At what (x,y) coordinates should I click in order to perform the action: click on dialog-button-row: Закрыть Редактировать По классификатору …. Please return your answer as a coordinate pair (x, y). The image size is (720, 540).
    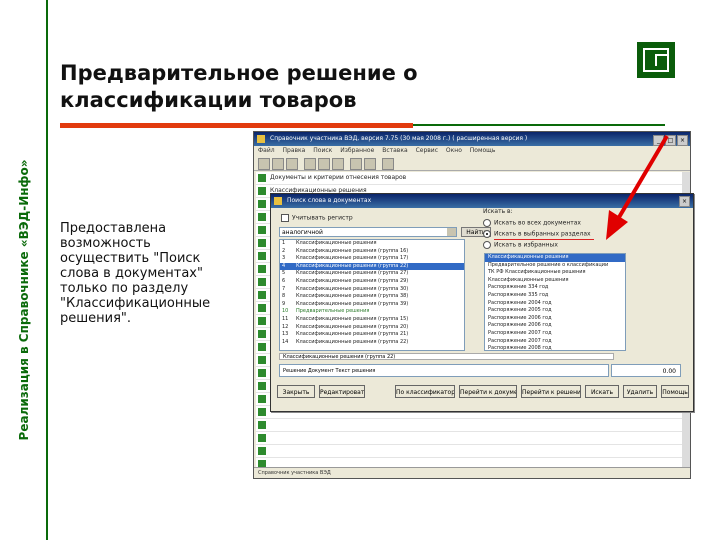
    Looking at the image, I should click on (483, 392).